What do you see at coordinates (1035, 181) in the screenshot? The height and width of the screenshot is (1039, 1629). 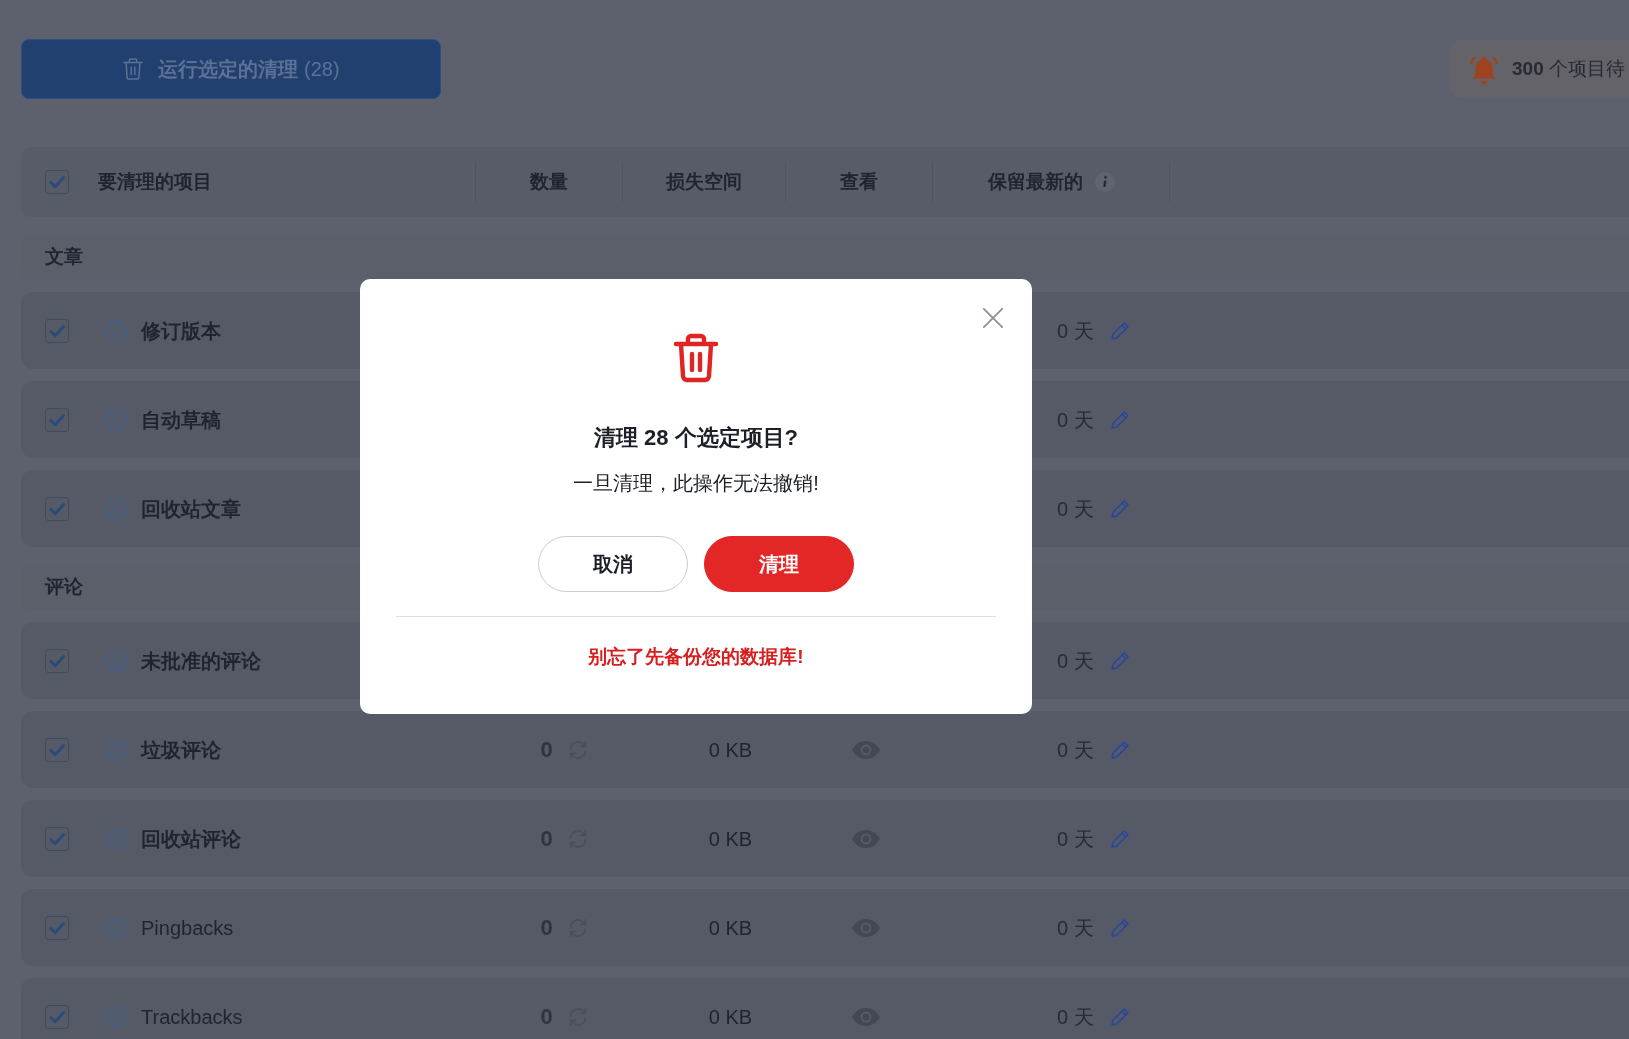 I see `column-header: 保留最新的` at bounding box center [1035, 181].